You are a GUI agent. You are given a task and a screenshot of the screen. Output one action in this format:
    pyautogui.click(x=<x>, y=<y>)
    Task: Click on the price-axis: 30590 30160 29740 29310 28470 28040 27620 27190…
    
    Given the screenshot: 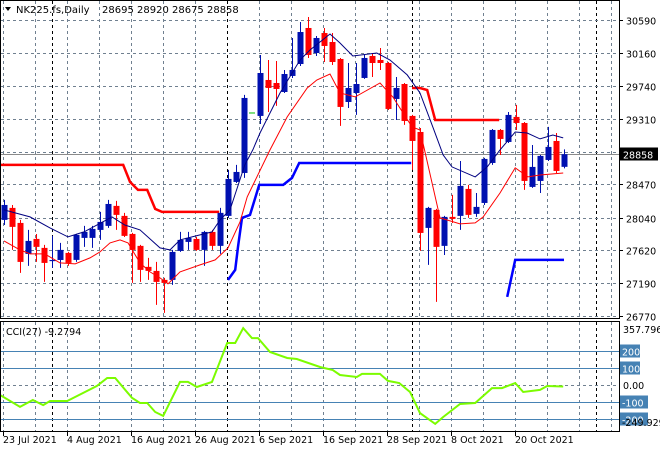 What is the action you would take?
    pyautogui.click(x=638, y=170)
    